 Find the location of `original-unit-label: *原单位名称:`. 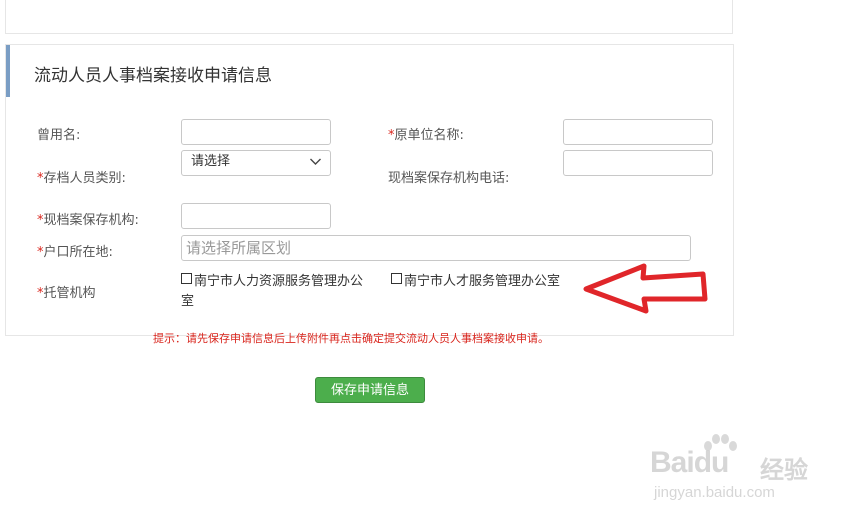

original-unit-label: *原单位名称: is located at coordinates (426, 135).